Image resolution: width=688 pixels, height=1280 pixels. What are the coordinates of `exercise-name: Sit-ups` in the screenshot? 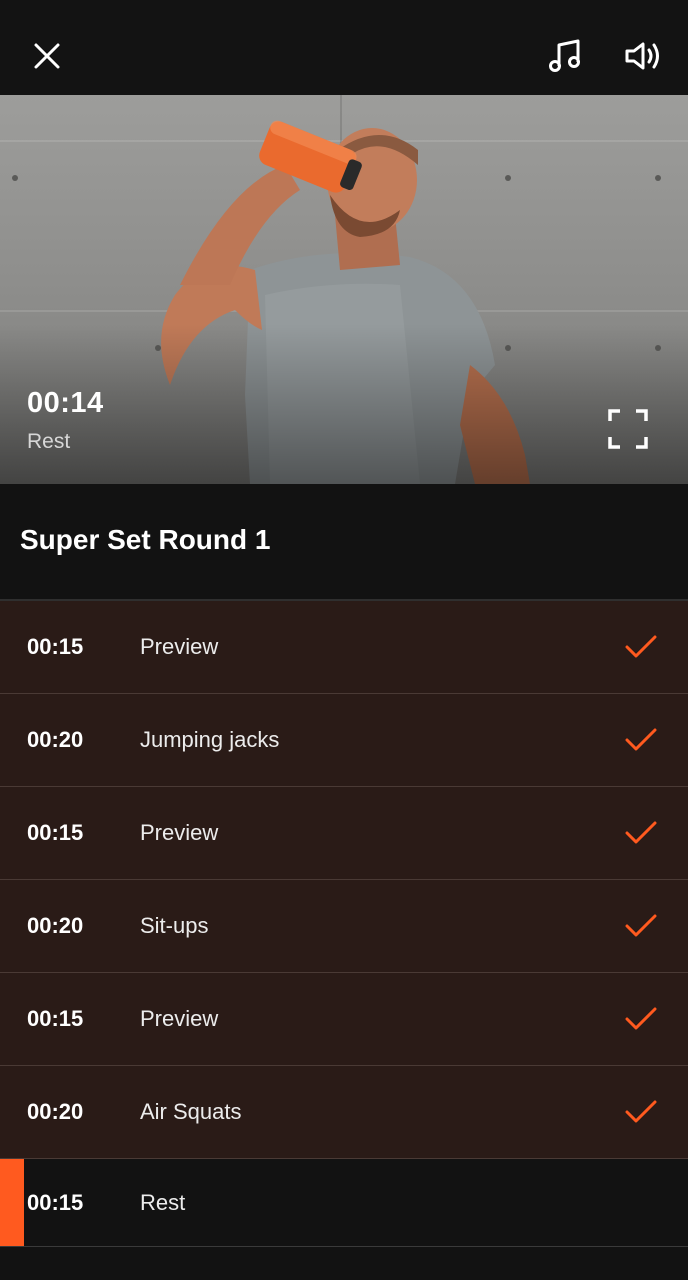 It's located at (174, 925).